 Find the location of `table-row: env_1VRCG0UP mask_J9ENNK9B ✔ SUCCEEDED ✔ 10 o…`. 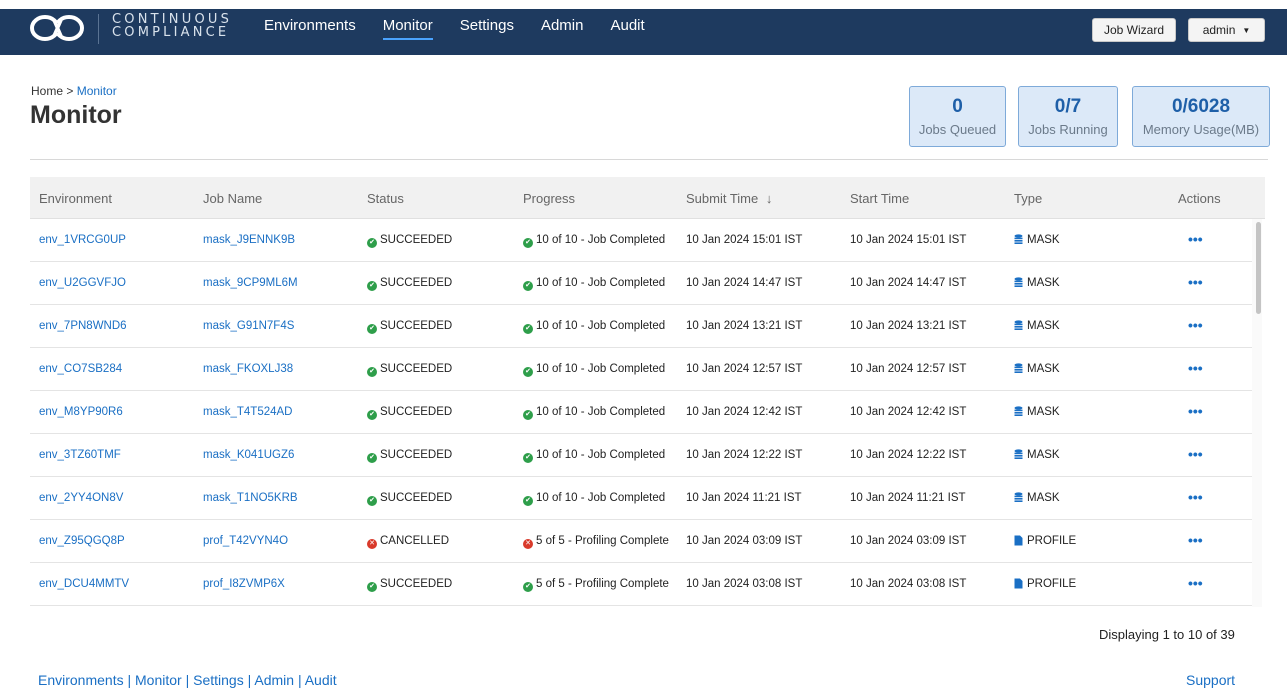

table-row: env_1VRCG0UP mask_J9ENNK9B ✔ SUCCEEDED ✔ 10 o… is located at coordinates (641, 240).